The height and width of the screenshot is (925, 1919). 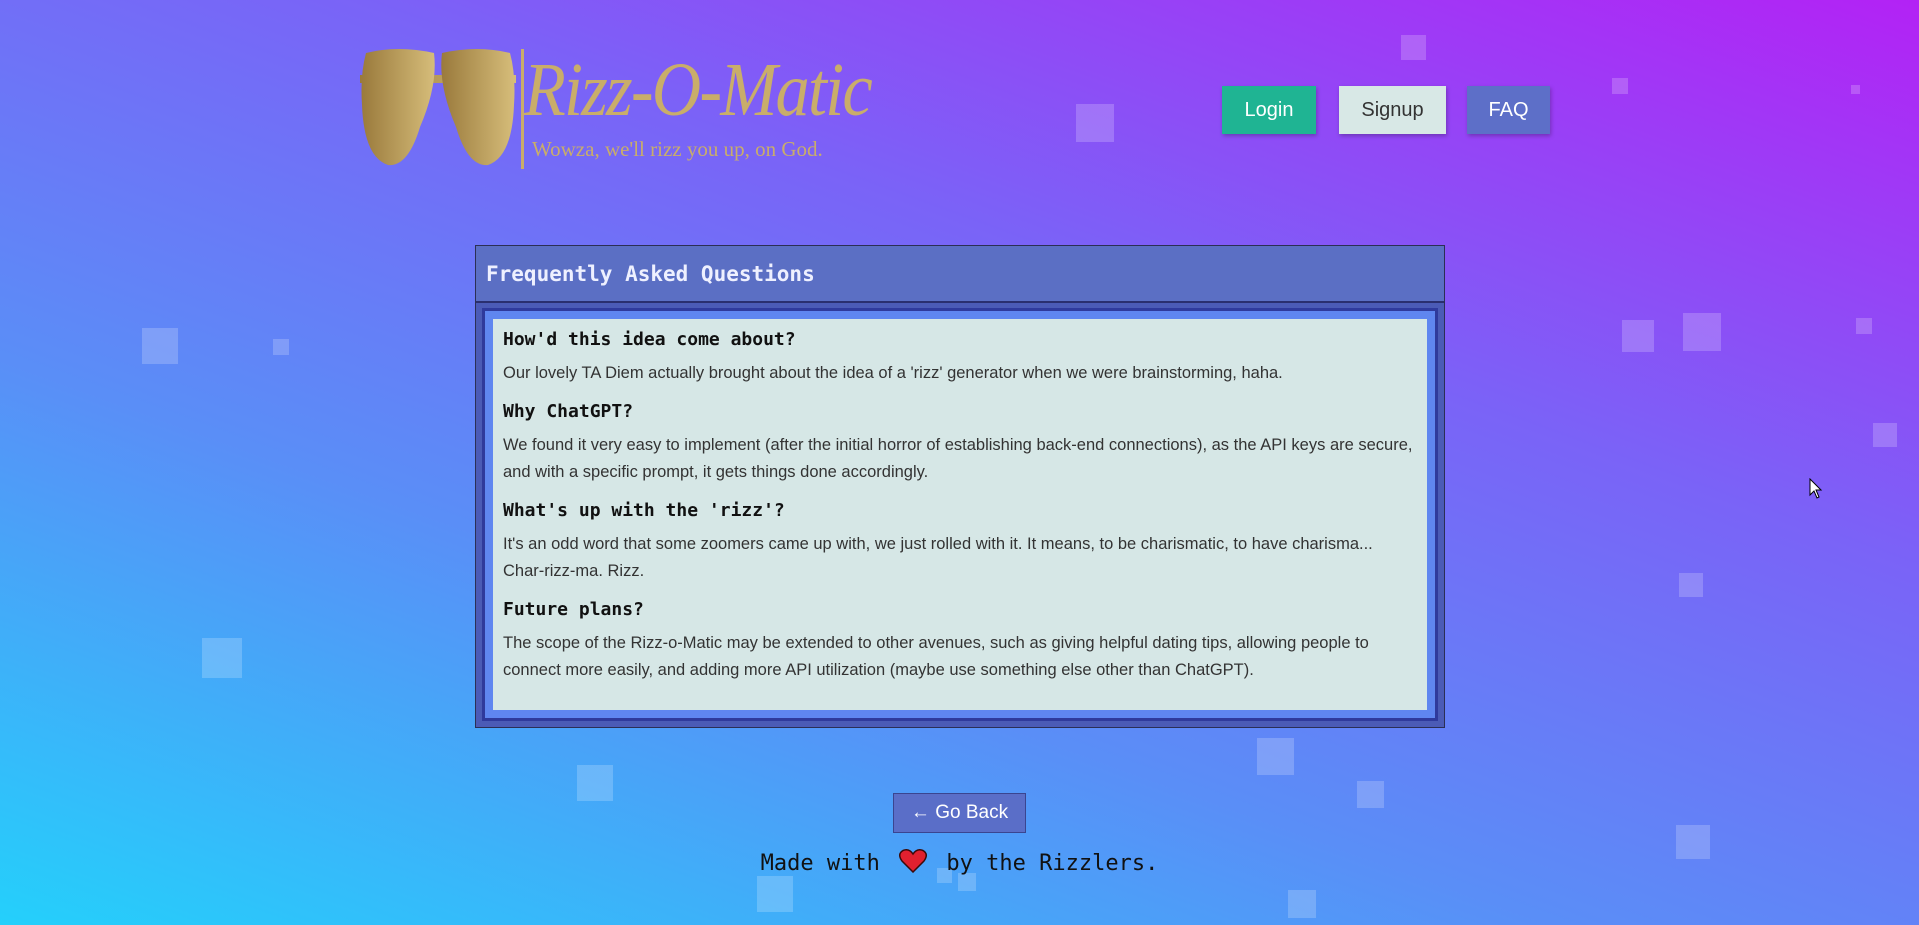 What do you see at coordinates (649, 339) in the screenshot?
I see `faq-question: How'd this idea come about?` at bounding box center [649, 339].